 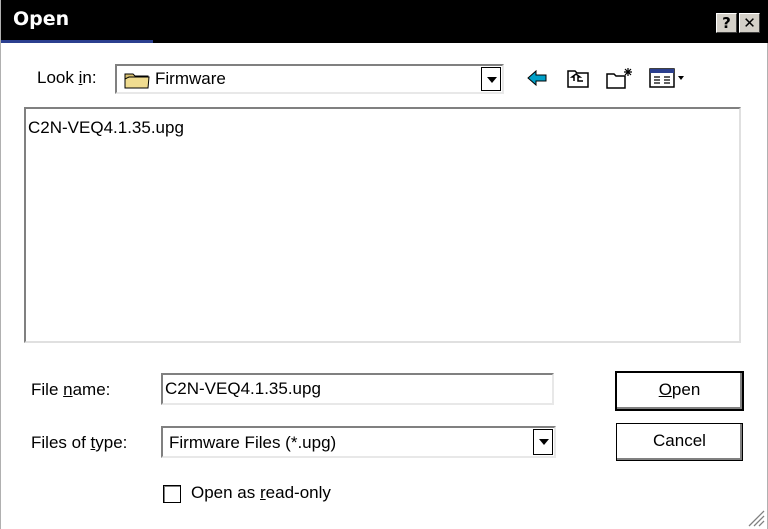 What do you see at coordinates (79, 442) in the screenshot?
I see `file-type-label: Files of type:` at bounding box center [79, 442].